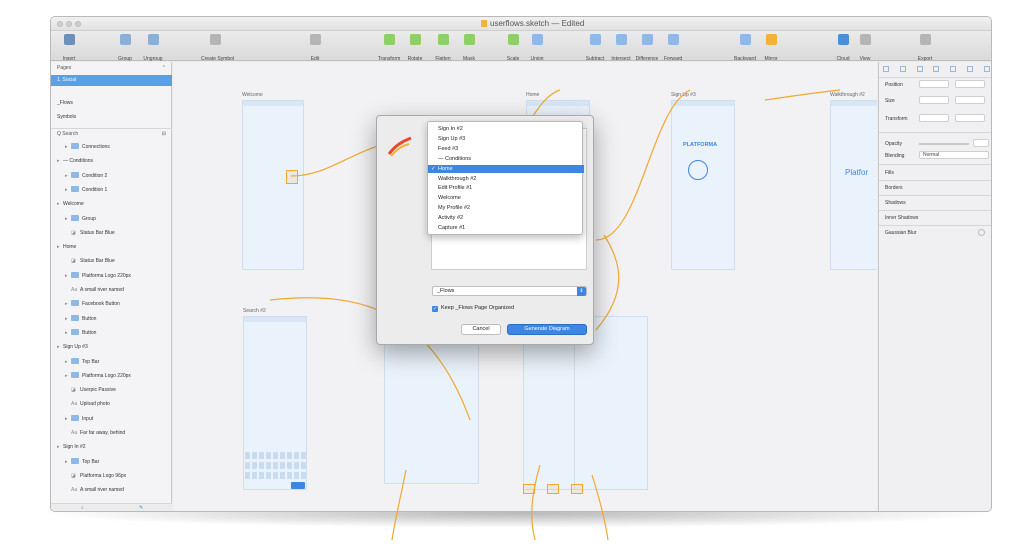 This screenshot has height=553, width=1025. Describe the element at coordinates (953, 69) in the screenshot. I see `align-middle-icon` at that location.